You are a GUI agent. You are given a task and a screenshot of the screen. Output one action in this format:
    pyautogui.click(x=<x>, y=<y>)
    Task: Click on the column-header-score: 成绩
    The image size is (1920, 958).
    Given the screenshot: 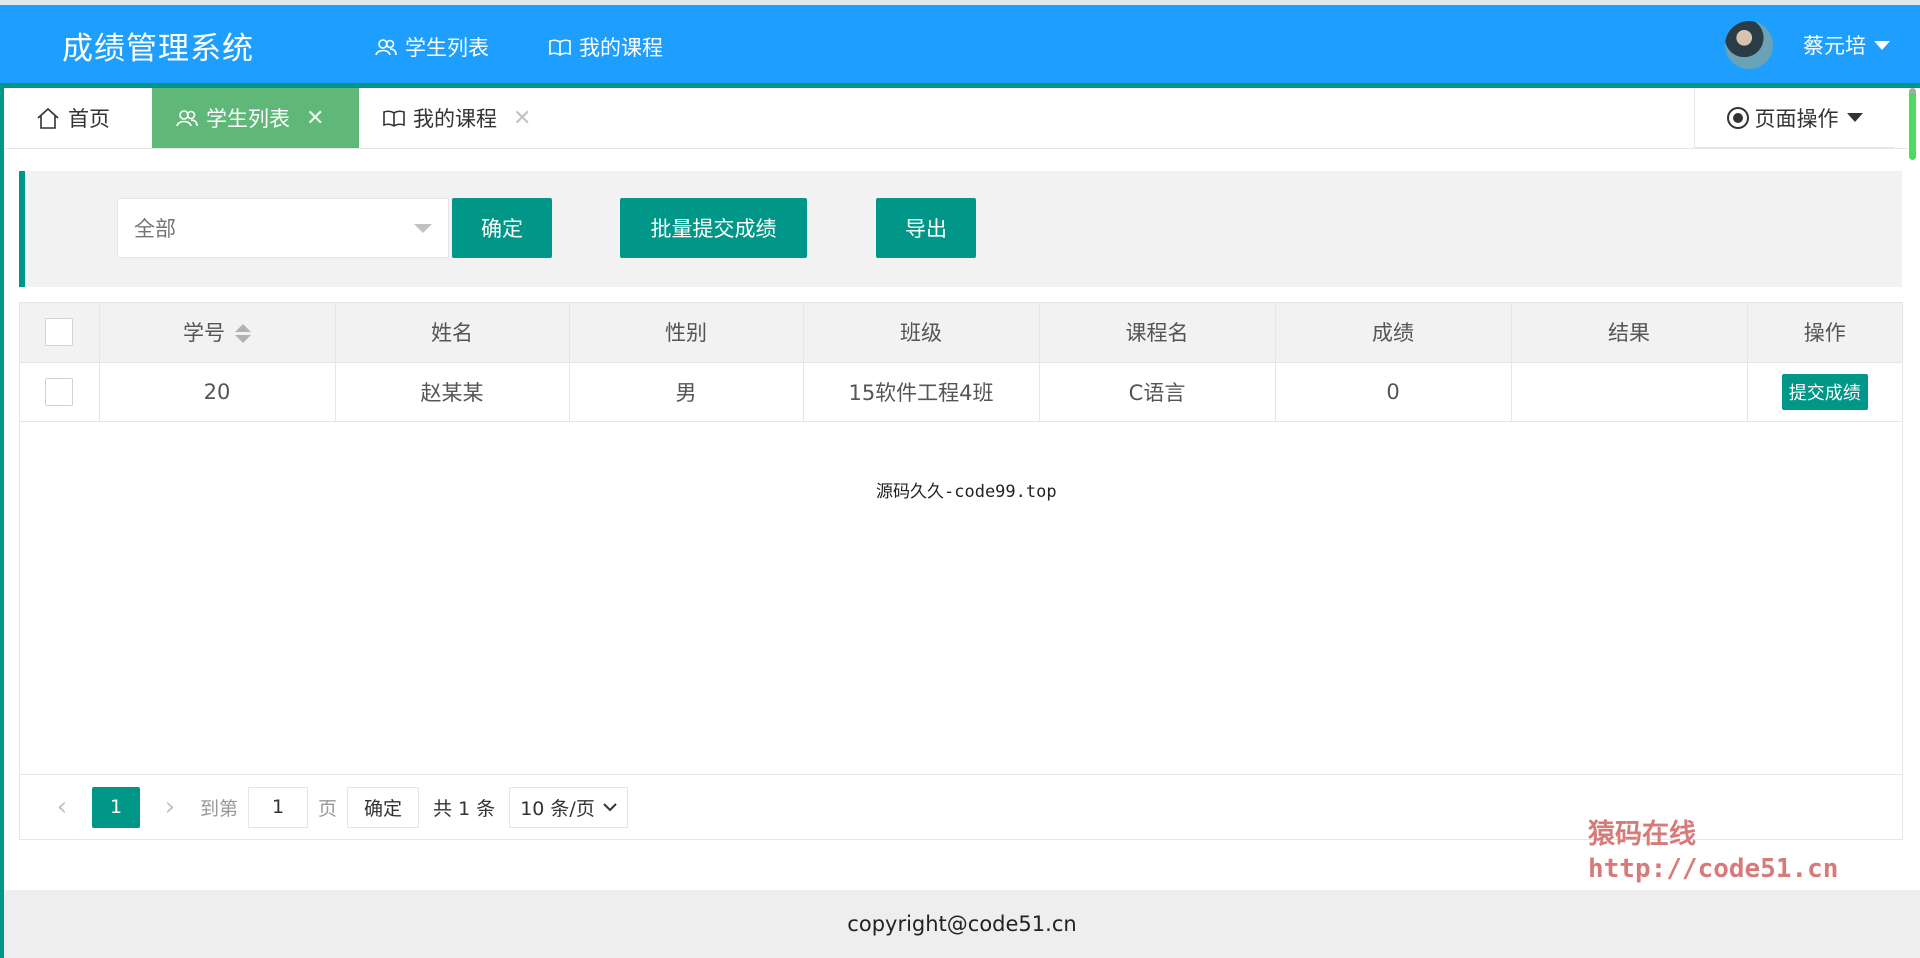 What is the action you would take?
    pyautogui.click(x=1393, y=333)
    